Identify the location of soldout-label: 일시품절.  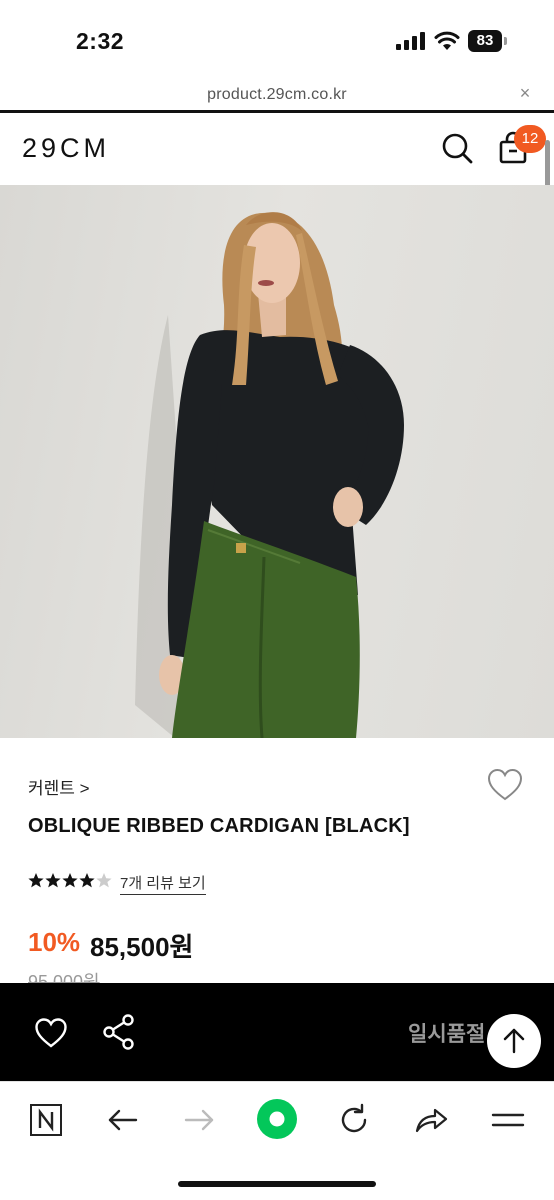
(447, 1034).